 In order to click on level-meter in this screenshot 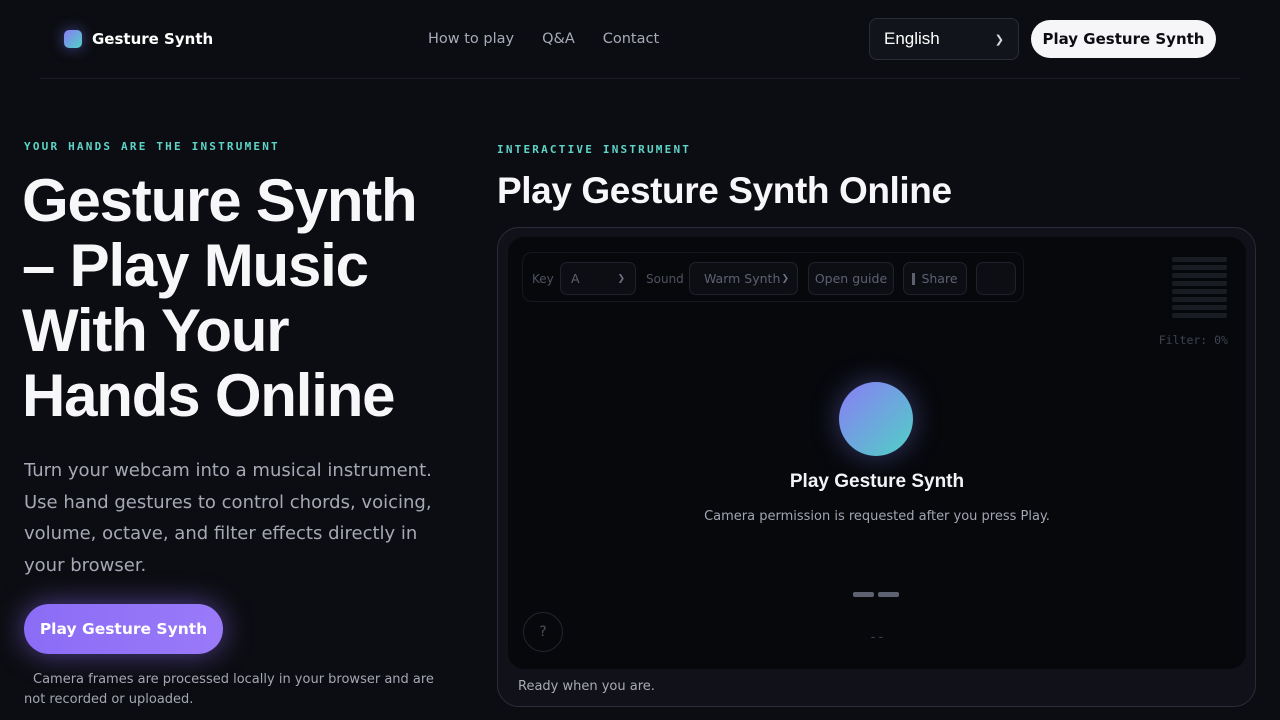, I will do `click(1199, 289)`.